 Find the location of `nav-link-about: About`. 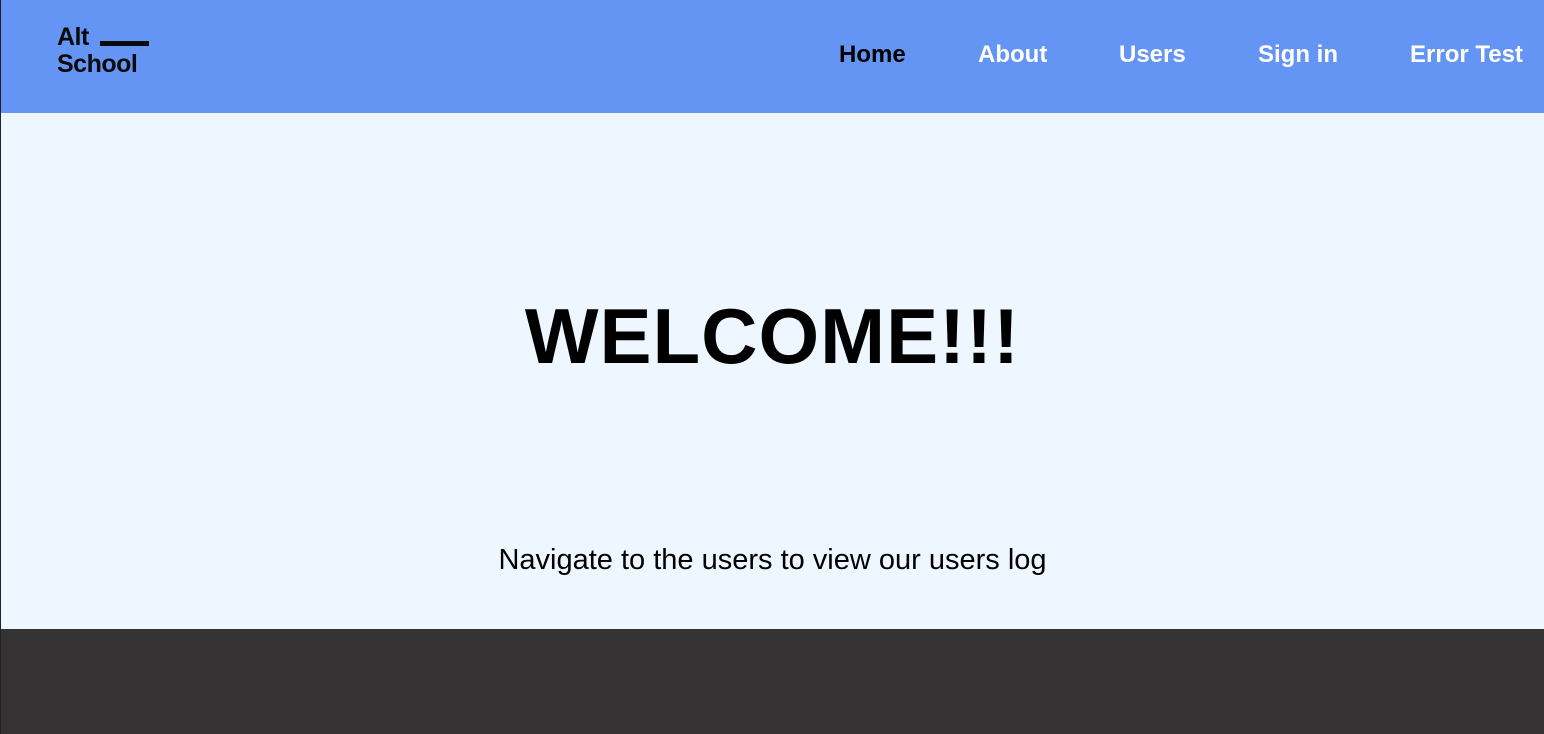

nav-link-about: About is located at coordinates (1012, 55).